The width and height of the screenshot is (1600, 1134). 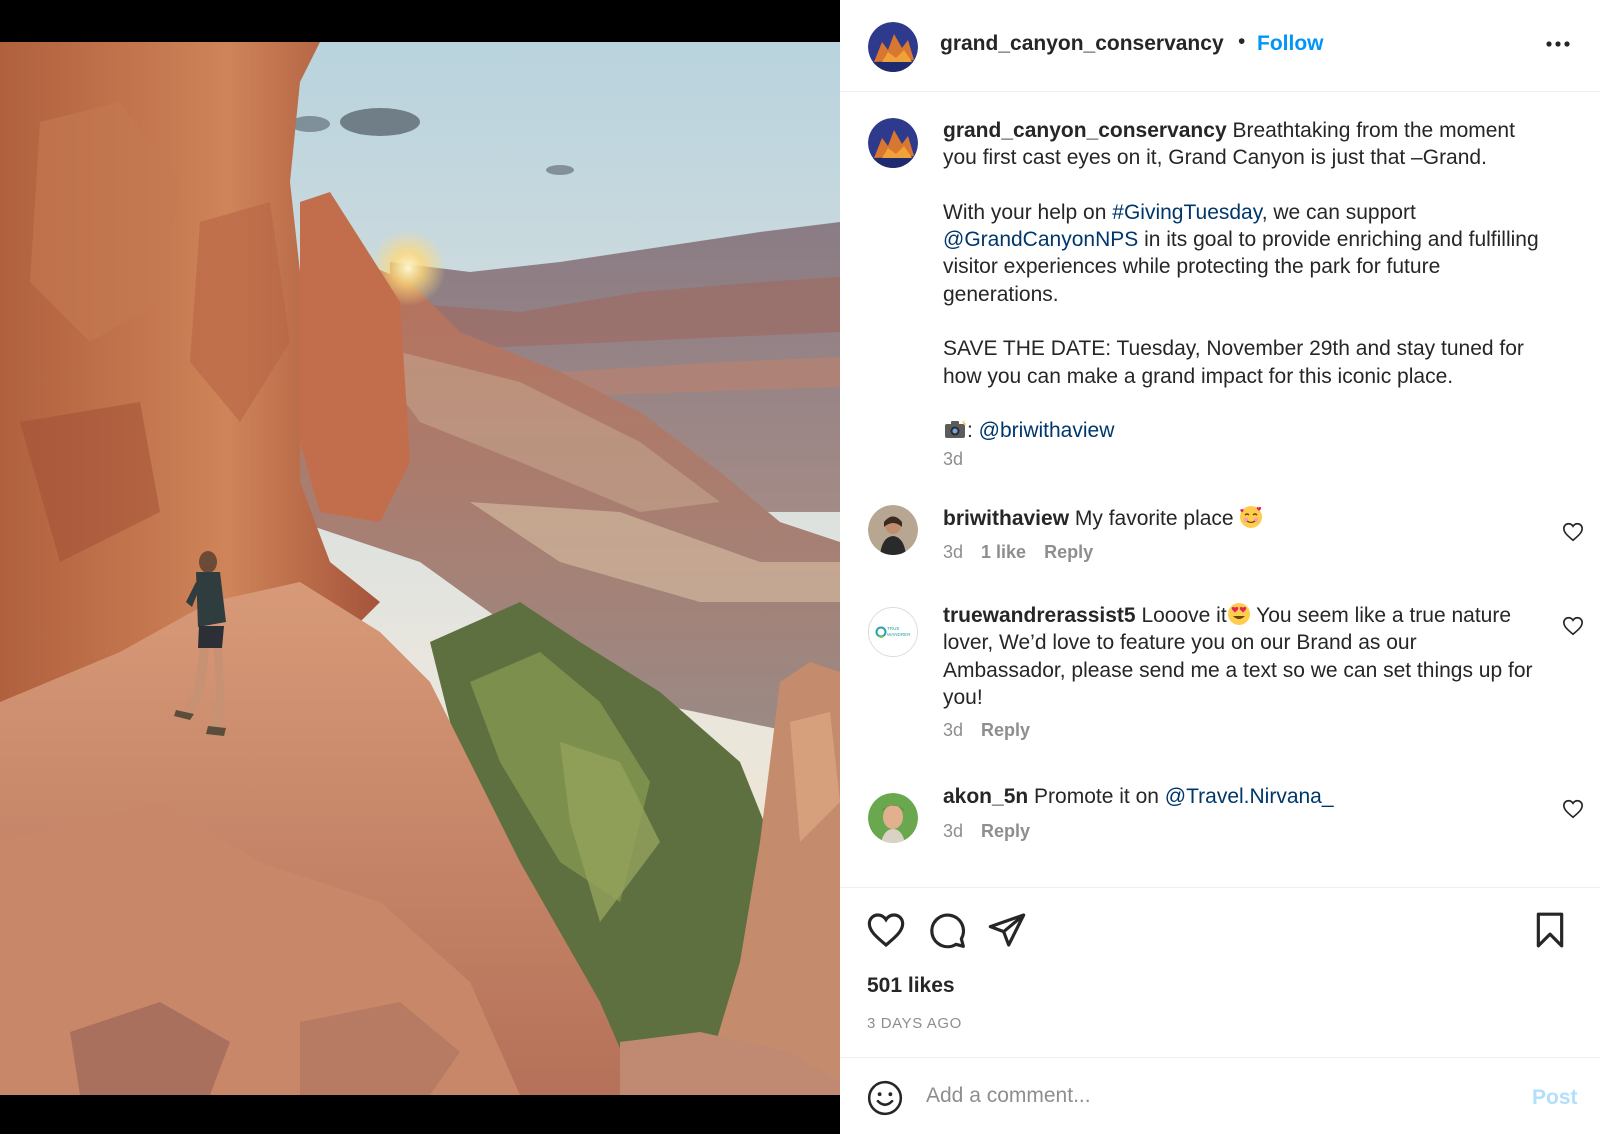 I want to click on emoji-smile-icon, so click(x=885, y=1098).